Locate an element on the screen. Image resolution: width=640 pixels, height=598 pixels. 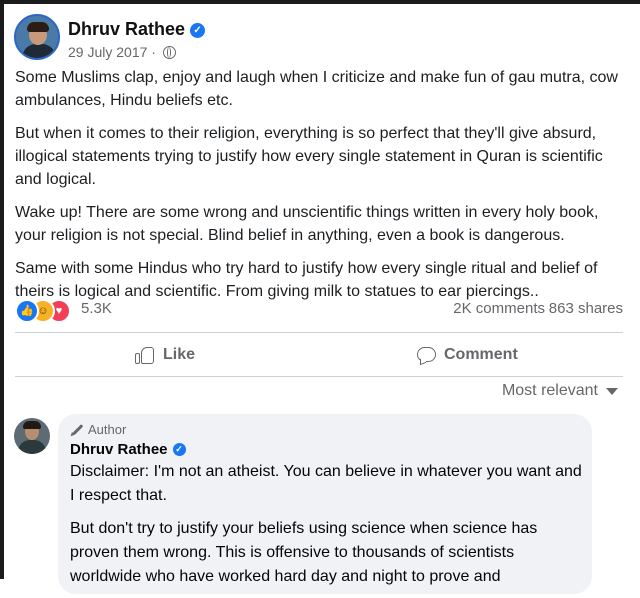
comment-bubble-icon is located at coordinates (426, 355).